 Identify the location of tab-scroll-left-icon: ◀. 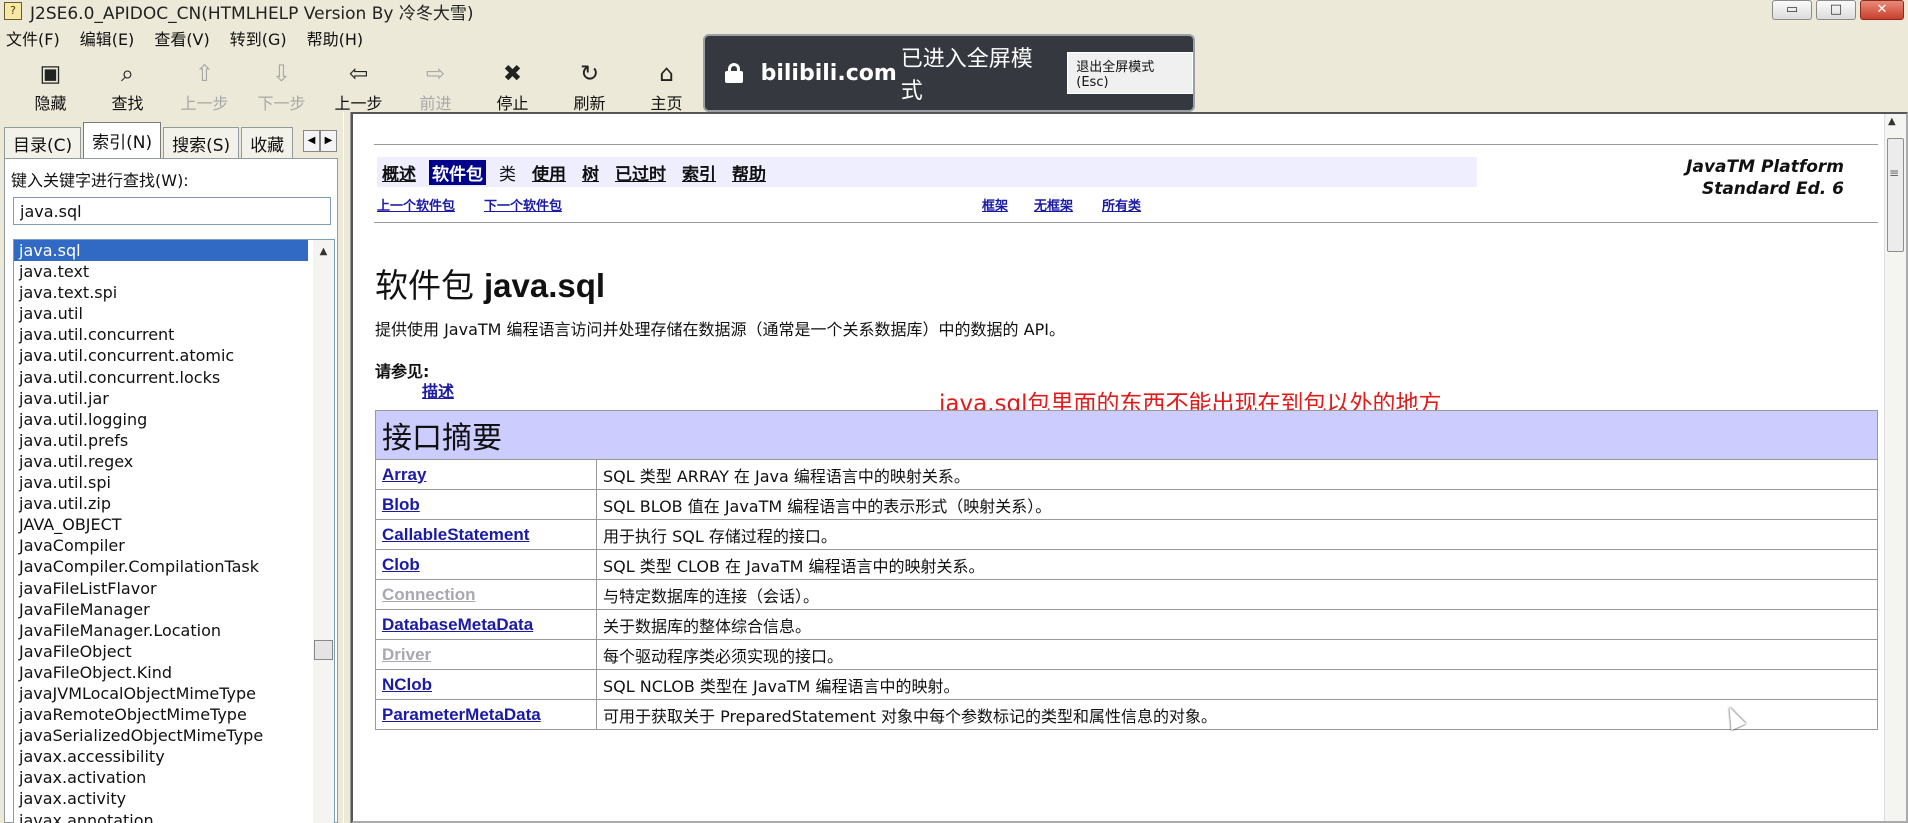
(311, 141).